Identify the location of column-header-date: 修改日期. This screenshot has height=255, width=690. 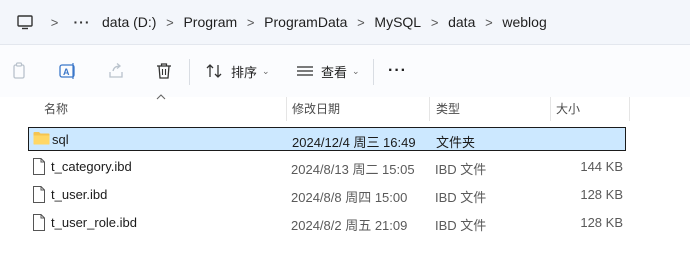
(316, 108).